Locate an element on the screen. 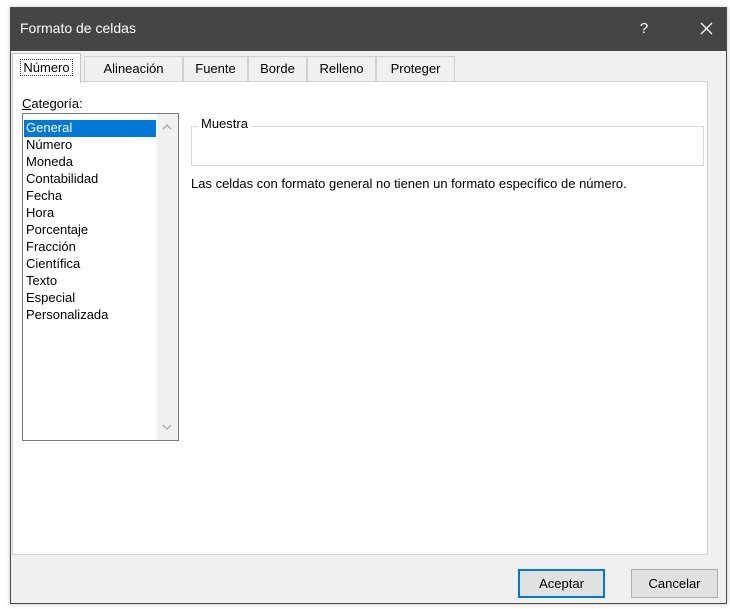 This screenshot has height=609, width=730. close-icon is located at coordinates (706, 28).